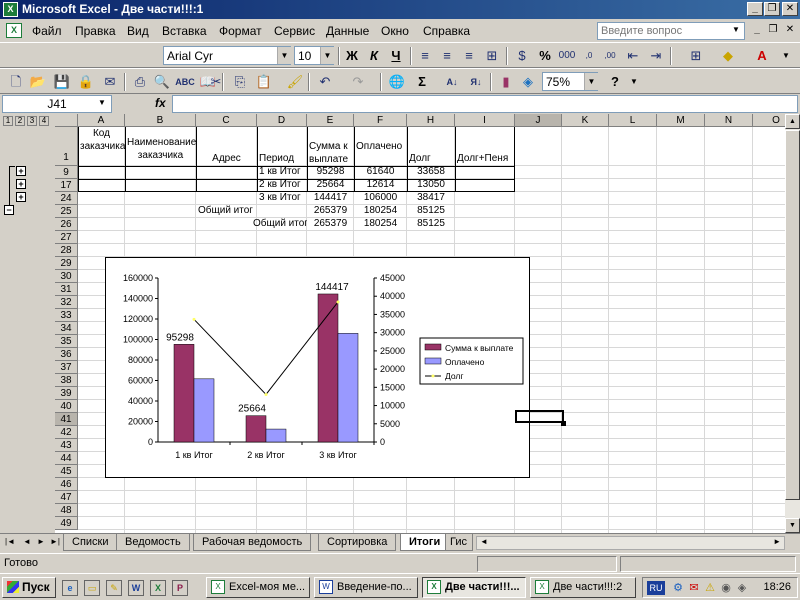 This screenshot has height=600, width=800. I want to click on scroll-left-icon: ◄, so click(484, 541).